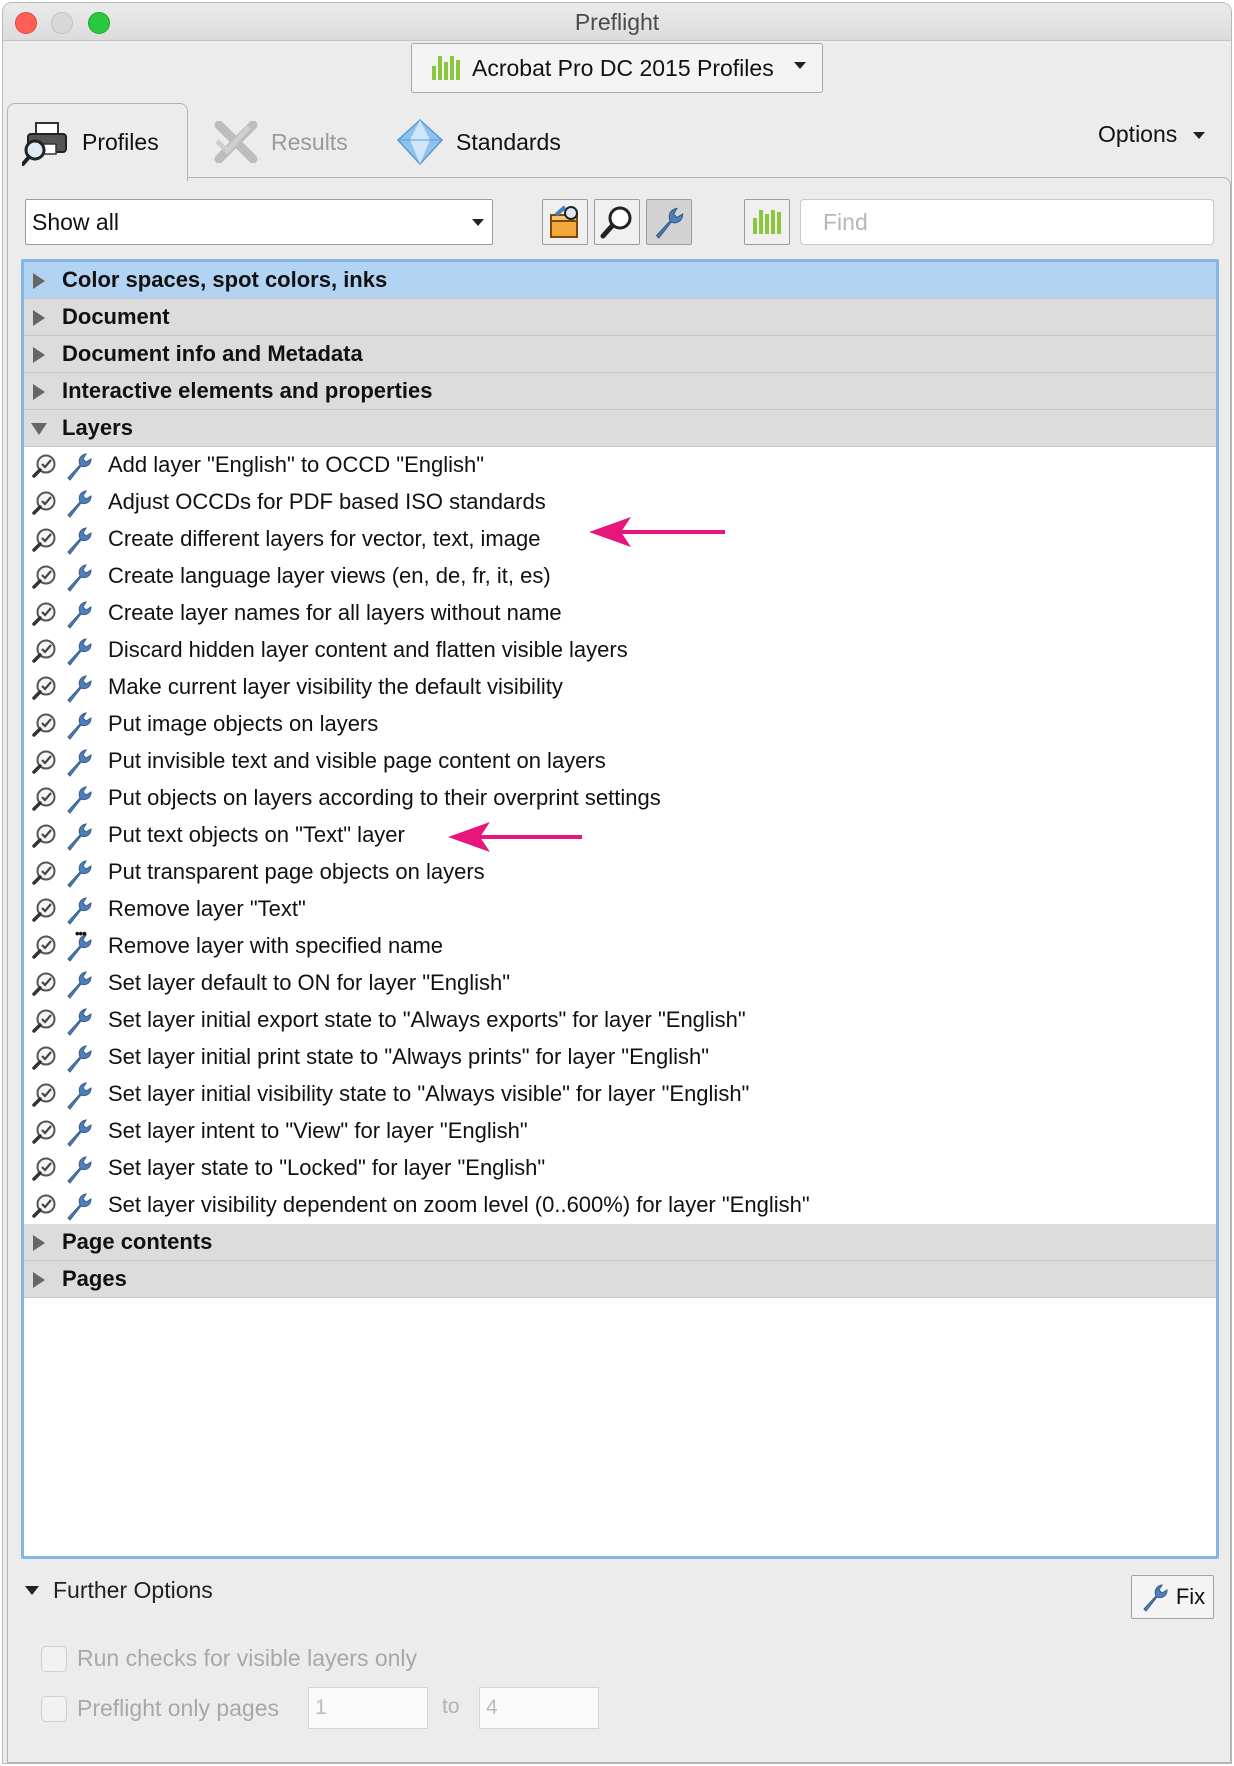 This screenshot has height=1766, width=1234. What do you see at coordinates (620, 724) in the screenshot?
I see `fixup-row: Put image objects on layers` at bounding box center [620, 724].